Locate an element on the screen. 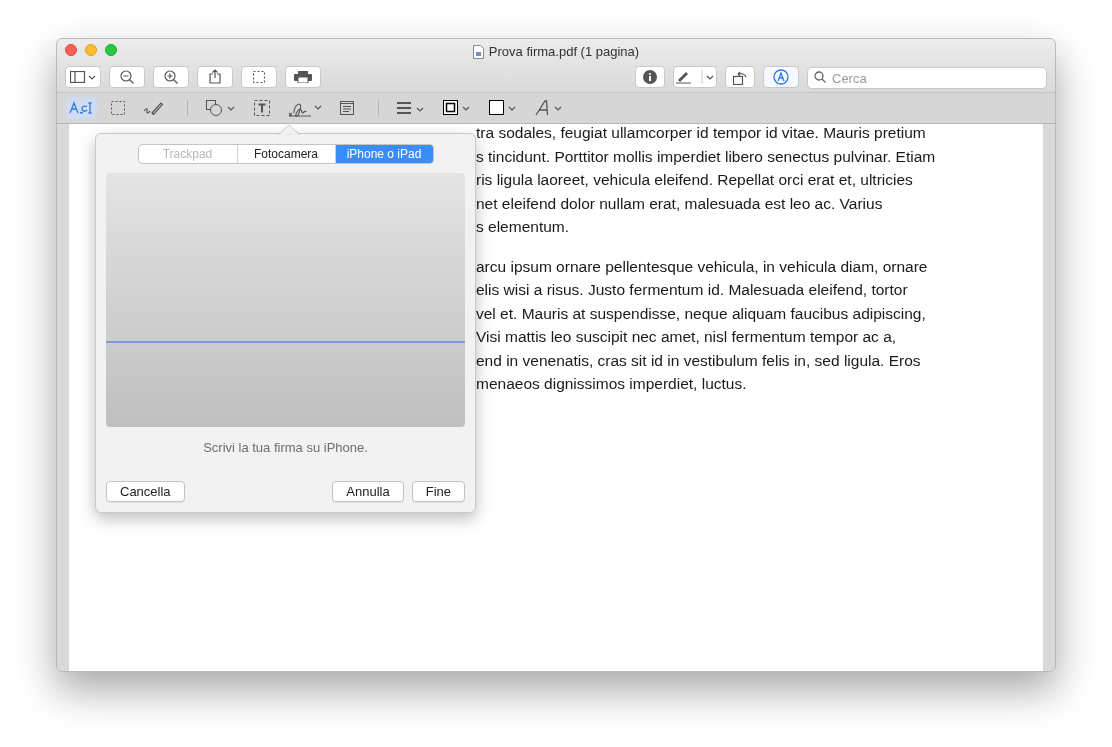 The image size is (1112, 747). dialog-button: Cancella is located at coordinates (145, 491).